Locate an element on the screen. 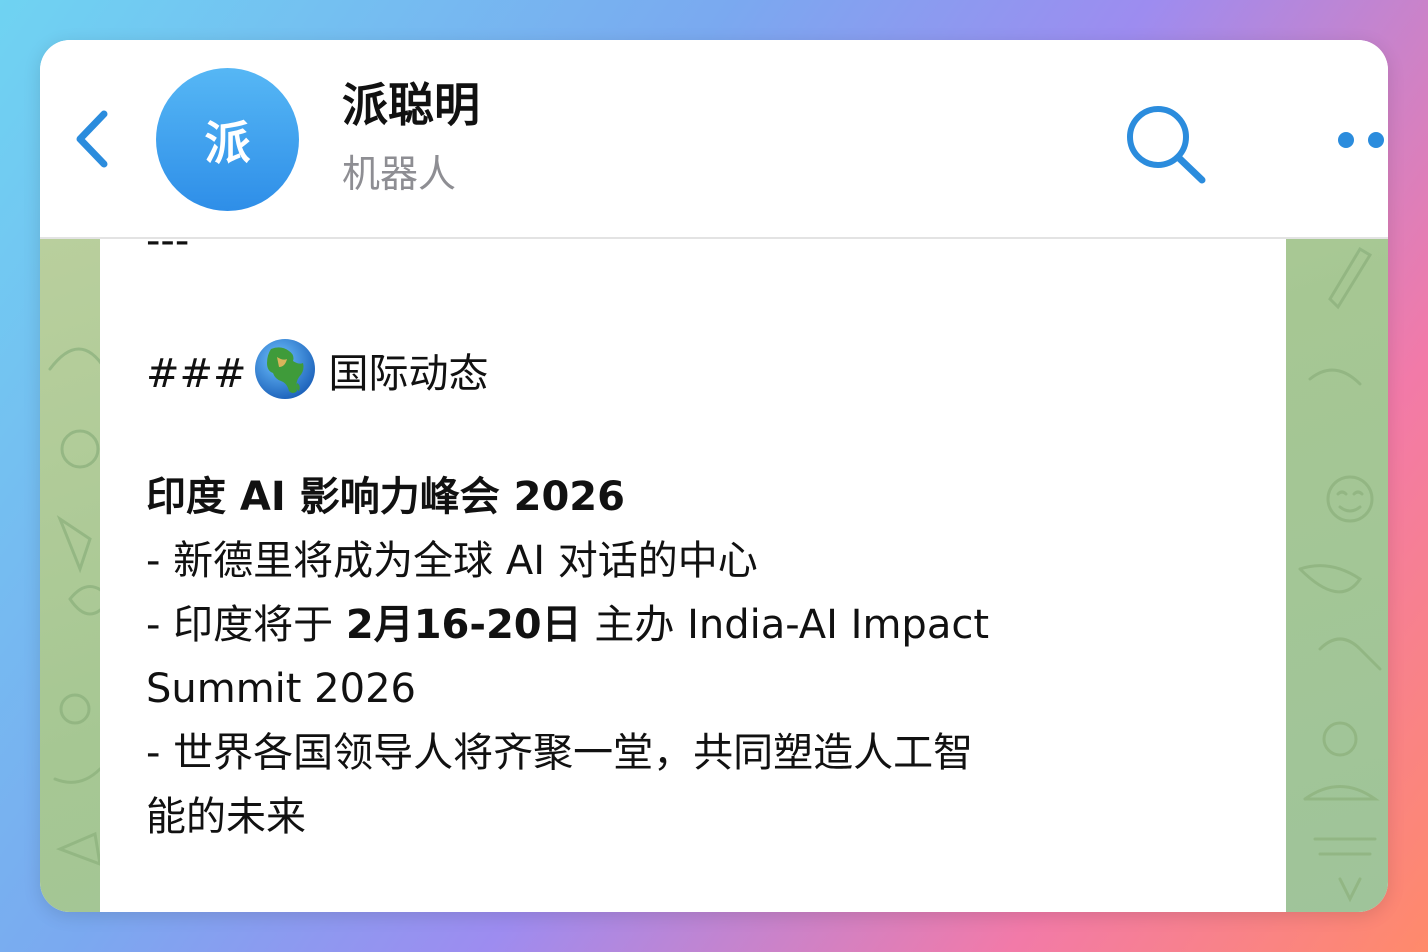 This screenshot has width=1428, height=952. section-title: 国际动态 is located at coordinates (408, 374).